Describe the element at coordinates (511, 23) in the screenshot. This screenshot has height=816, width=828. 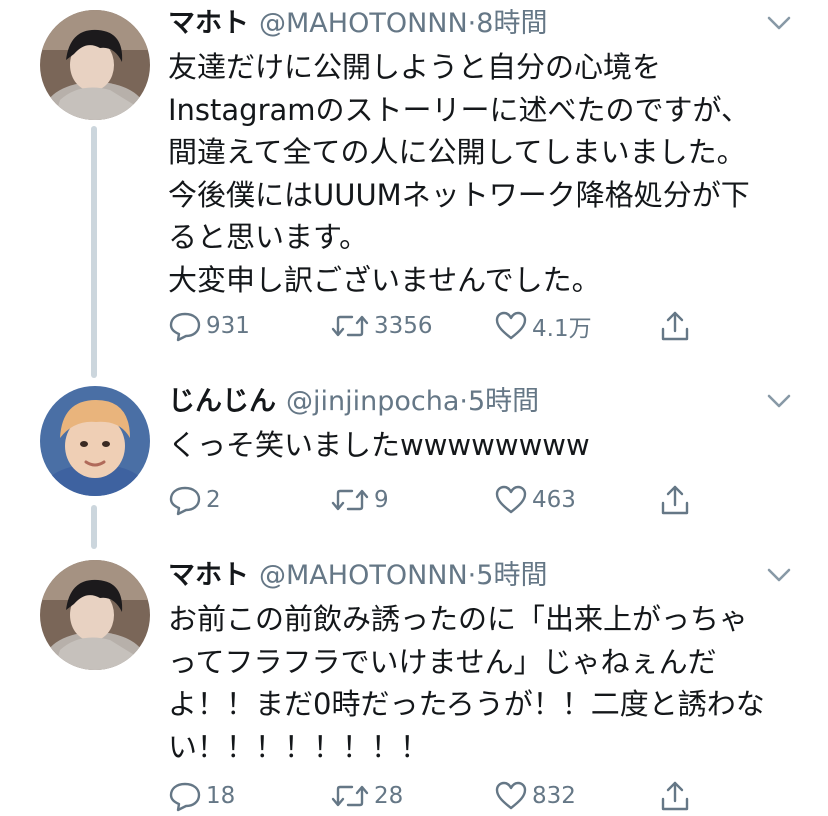
I see `timestamp: 8時間` at that location.